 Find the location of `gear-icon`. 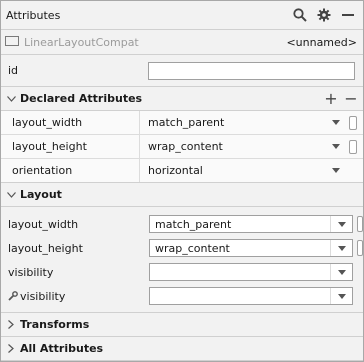

gear-icon is located at coordinates (324, 15).